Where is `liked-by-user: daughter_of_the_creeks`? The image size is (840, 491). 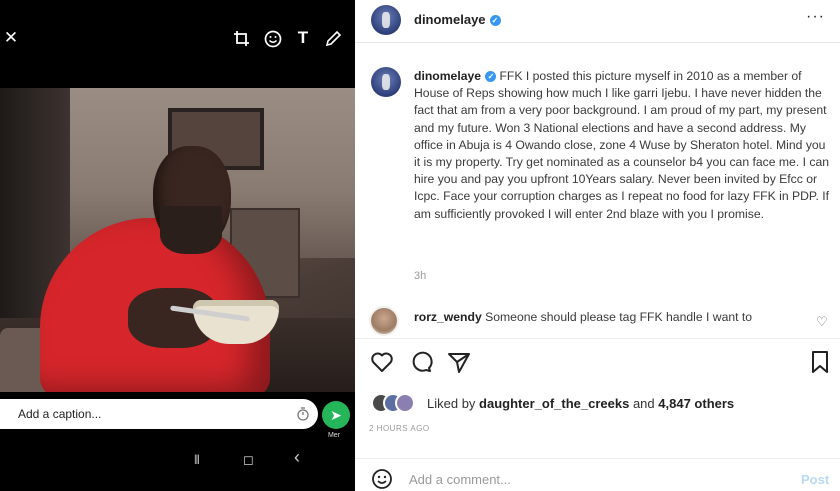
liked-by-user: daughter_of_the_creeks is located at coordinates (554, 403).